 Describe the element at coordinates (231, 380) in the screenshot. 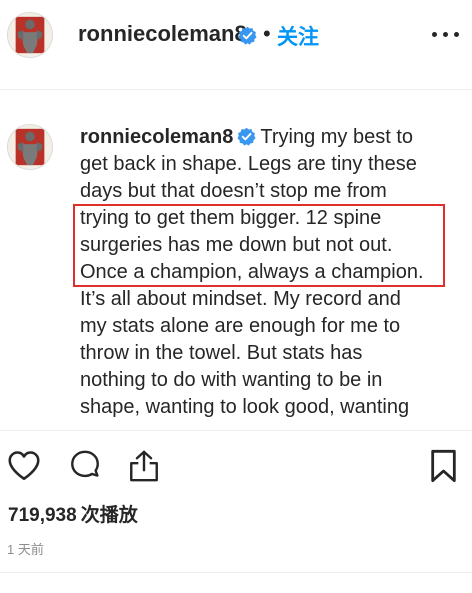

I see `caption-text: nothing to do with wanting to be in` at that location.